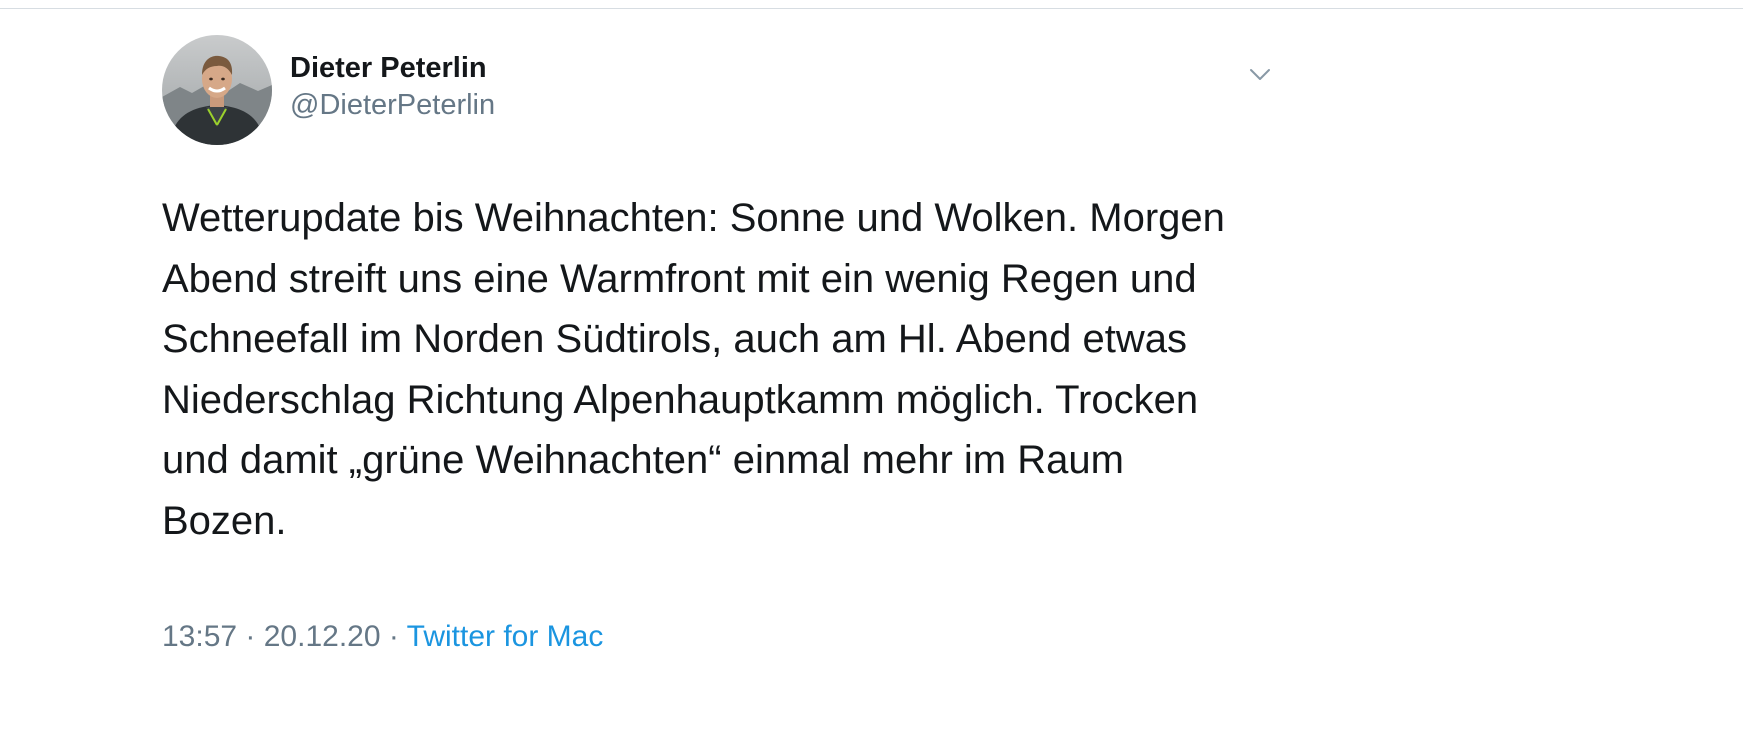 Image resolution: width=1743 pixels, height=753 pixels. I want to click on tweet-time: 13:57, so click(199, 636).